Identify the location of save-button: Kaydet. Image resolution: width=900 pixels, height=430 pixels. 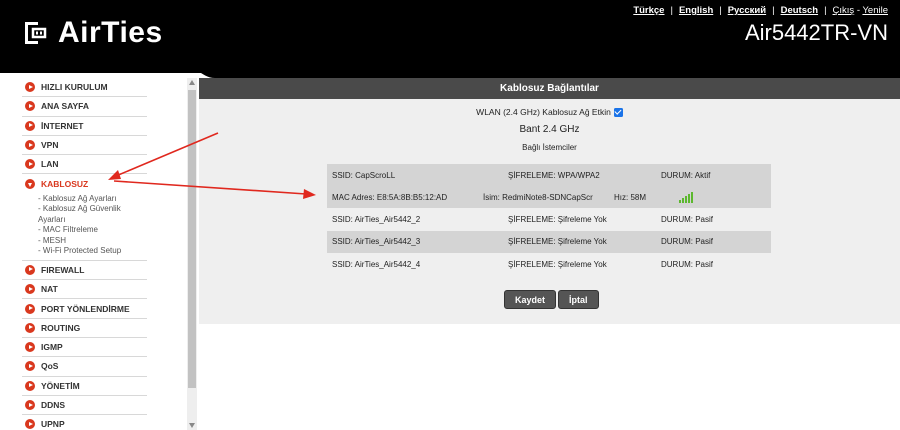
(530, 299).